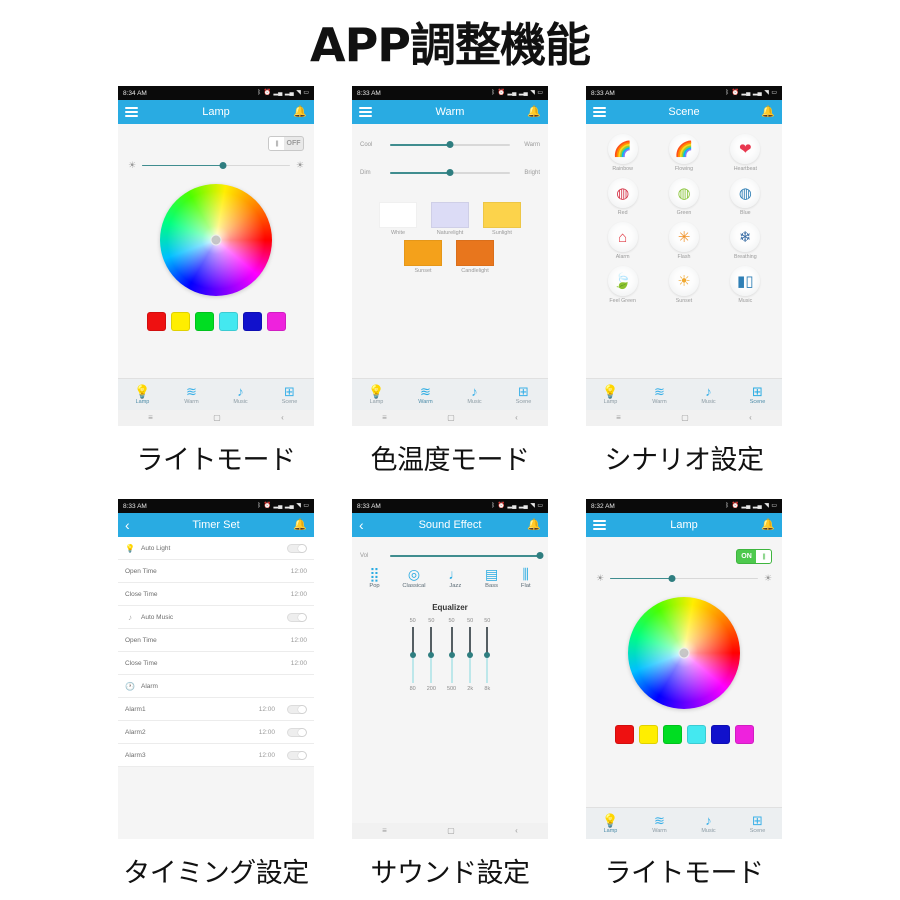 This screenshot has width=900, height=900. What do you see at coordinates (216, 686) in the screenshot?
I see `table-row: 🕐 Alarm` at bounding box center [216, 686].